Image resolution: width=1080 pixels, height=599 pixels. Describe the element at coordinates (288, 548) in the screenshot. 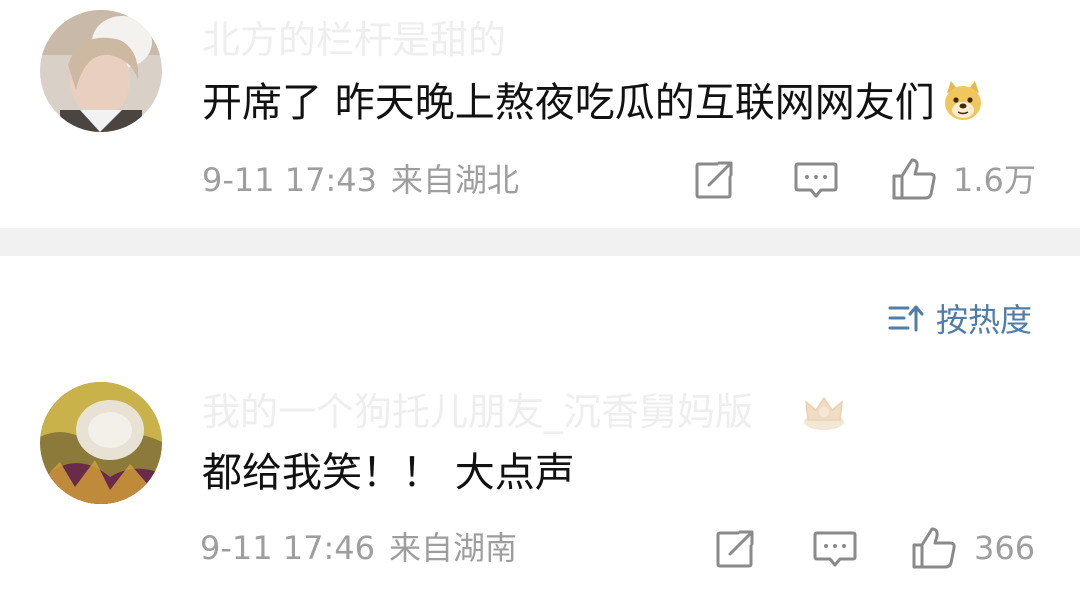

I see `comment-time: 9-11 17:46` at that location.